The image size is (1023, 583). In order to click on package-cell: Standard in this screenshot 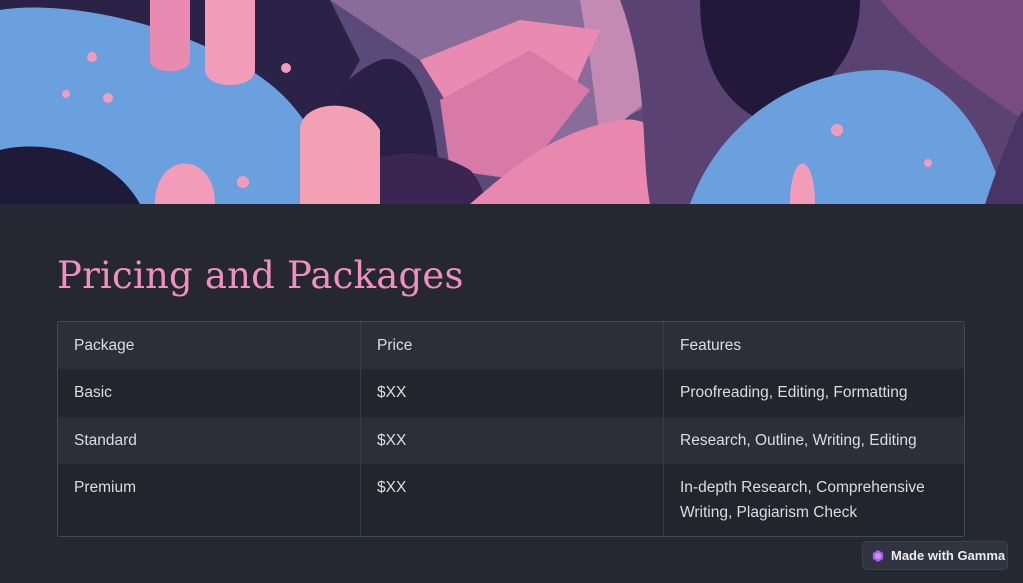, I will do `click(209, 440)`.